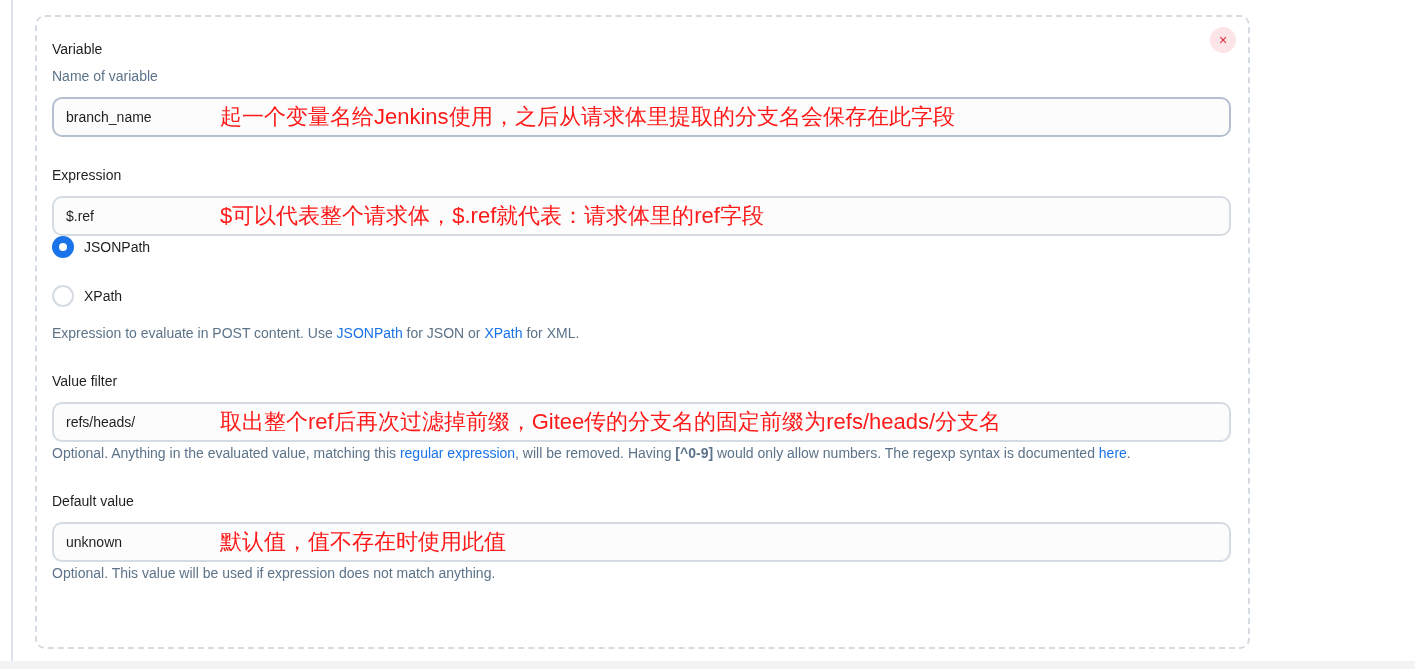 Image resolution: width=1415 pixels, height=669 pixels. I want to click on annotation-text: 取出整个ref后再次过滤掉前缀，Gitee传的分支名的固定前缀为refs/heads/分支名, so click(611, 422).